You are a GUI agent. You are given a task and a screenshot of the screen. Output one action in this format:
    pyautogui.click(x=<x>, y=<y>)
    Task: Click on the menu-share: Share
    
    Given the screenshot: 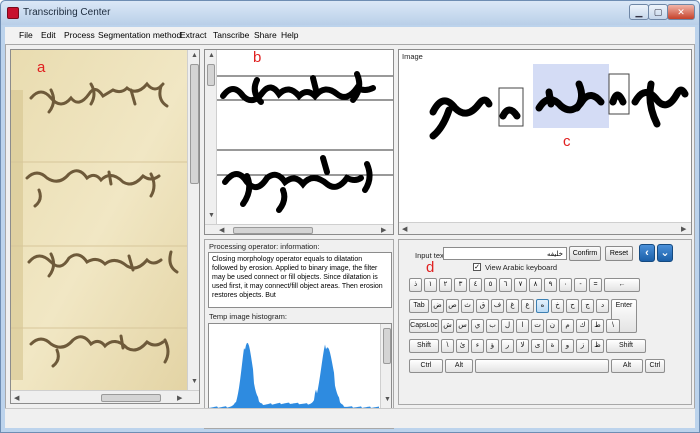 What is the action you would take?
    pyautogui.click(x=265, y=35)
    